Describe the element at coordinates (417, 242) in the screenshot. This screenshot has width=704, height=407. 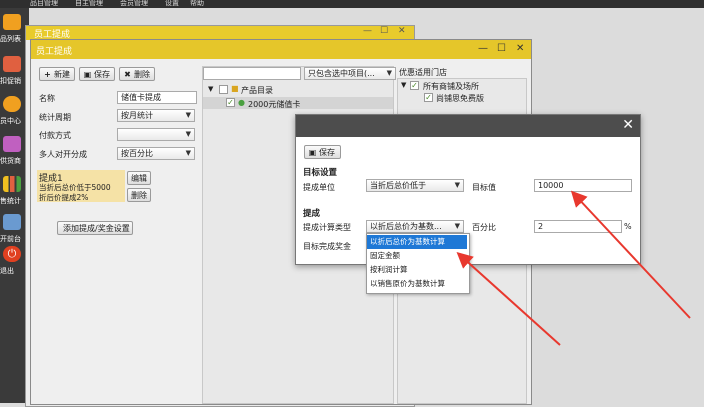
I see `dropdown-option-selected: 以折后总价为基数计算` at that location.